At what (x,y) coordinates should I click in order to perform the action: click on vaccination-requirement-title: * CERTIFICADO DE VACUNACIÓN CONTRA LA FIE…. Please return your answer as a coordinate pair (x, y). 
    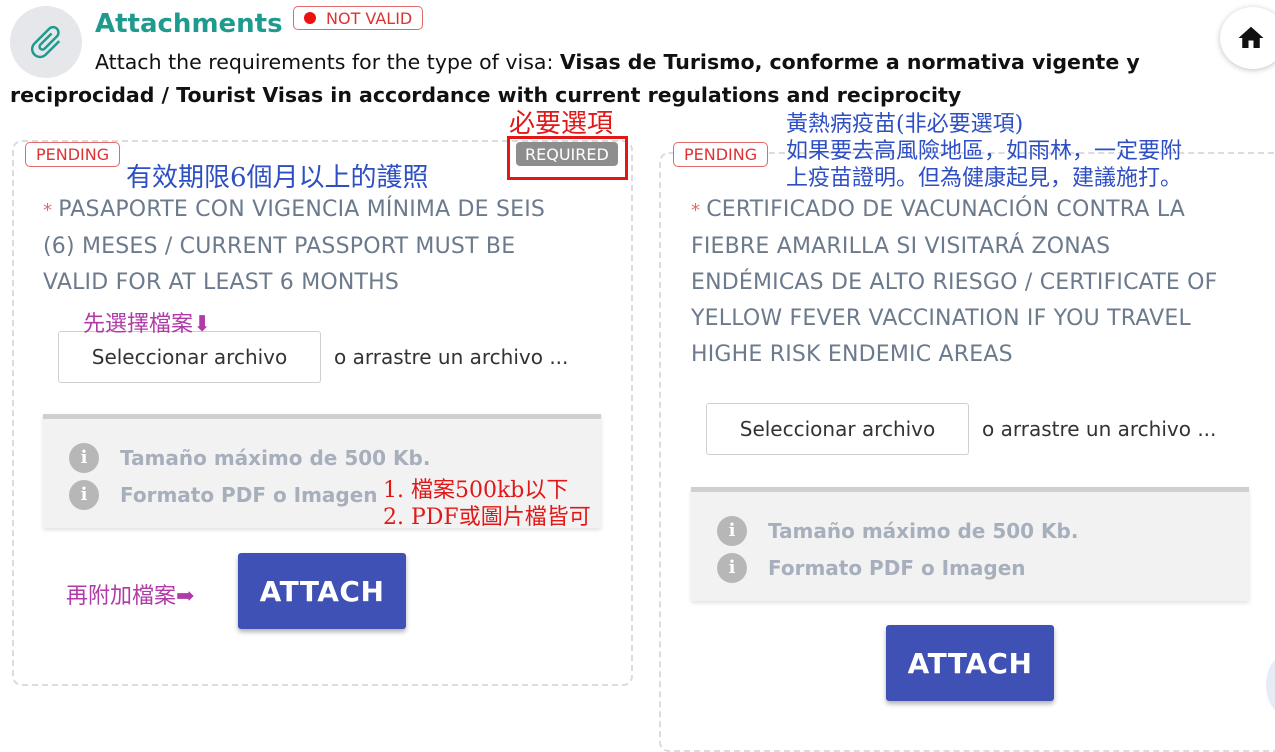
    Looking at the image, I should click on (954, 282).